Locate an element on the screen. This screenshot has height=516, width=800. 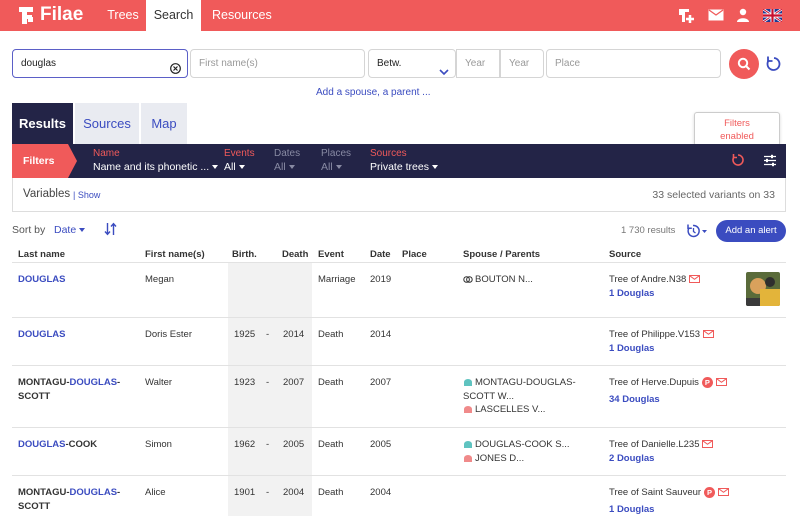
sort-select: Date is located at coordinates (70, 230).